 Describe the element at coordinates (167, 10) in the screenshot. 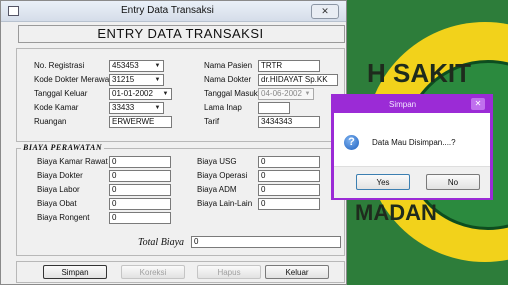

I see `window-title: Entry Data Transaksi` at that location.